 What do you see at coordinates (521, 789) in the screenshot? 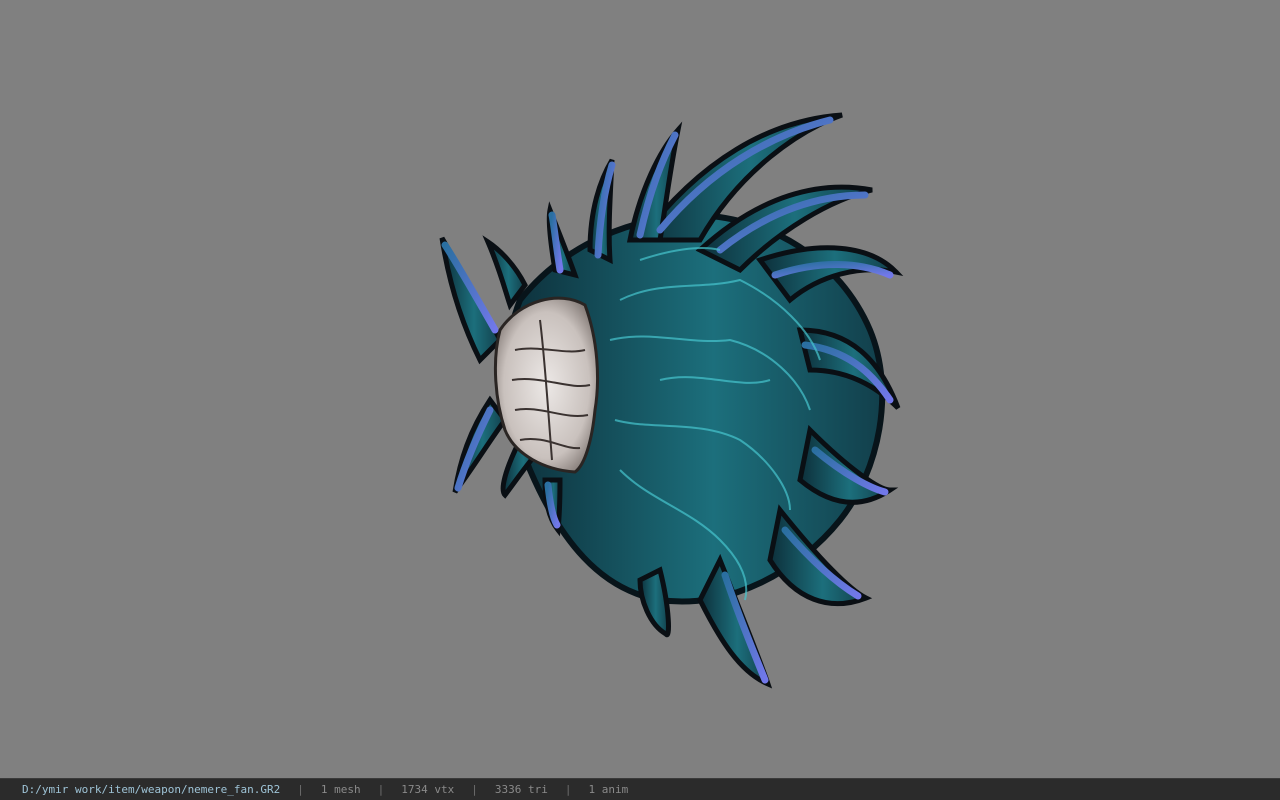
I see `triangle-count: 3336 tri` at bounding box center [521, 789].